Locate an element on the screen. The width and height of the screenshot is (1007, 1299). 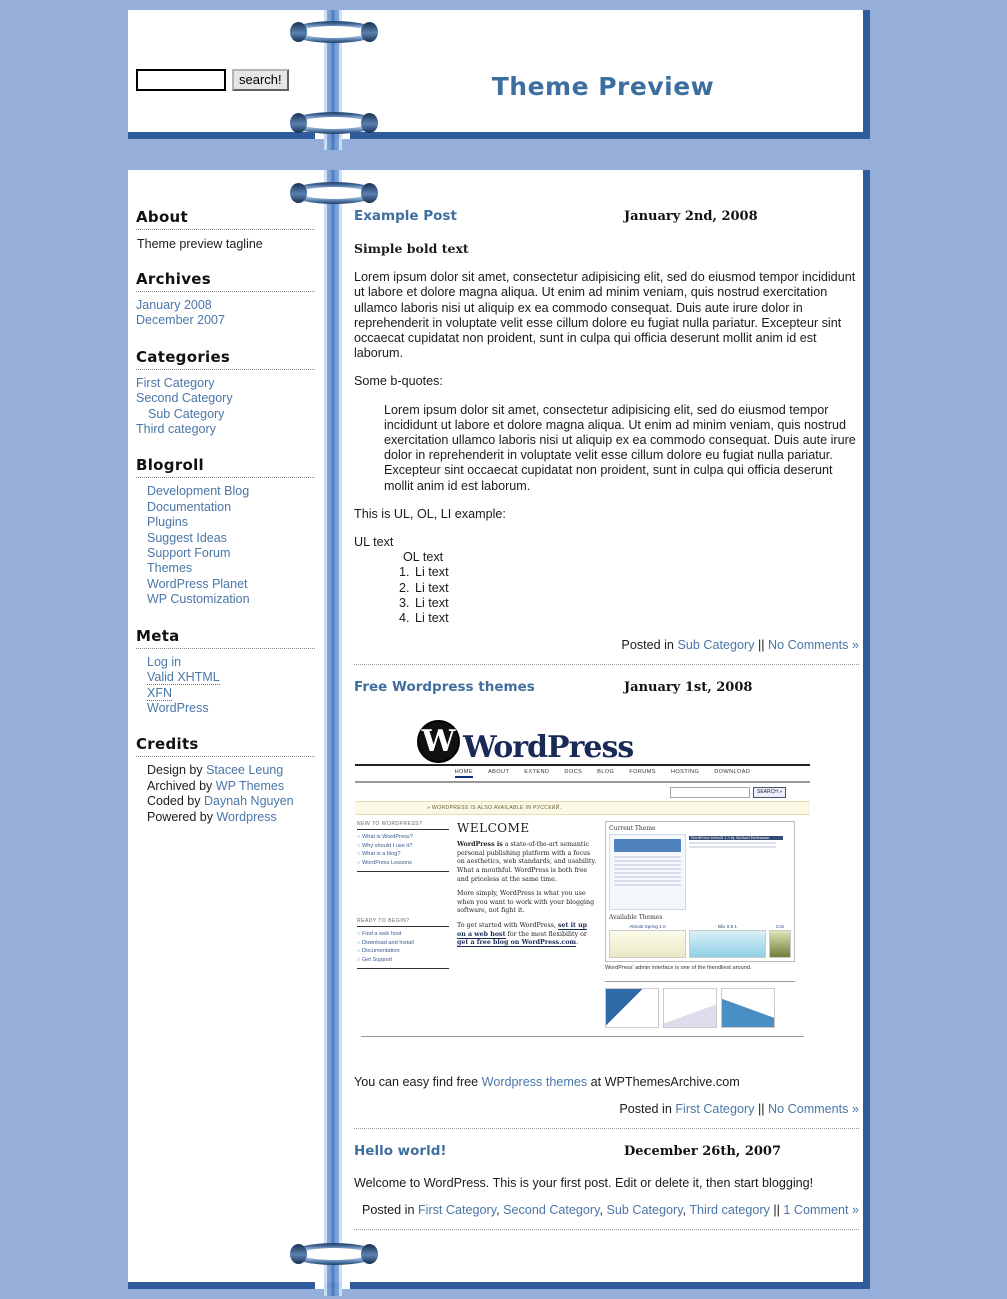
wp-search-button: SEARCH » is located at coordinates (769, 793).